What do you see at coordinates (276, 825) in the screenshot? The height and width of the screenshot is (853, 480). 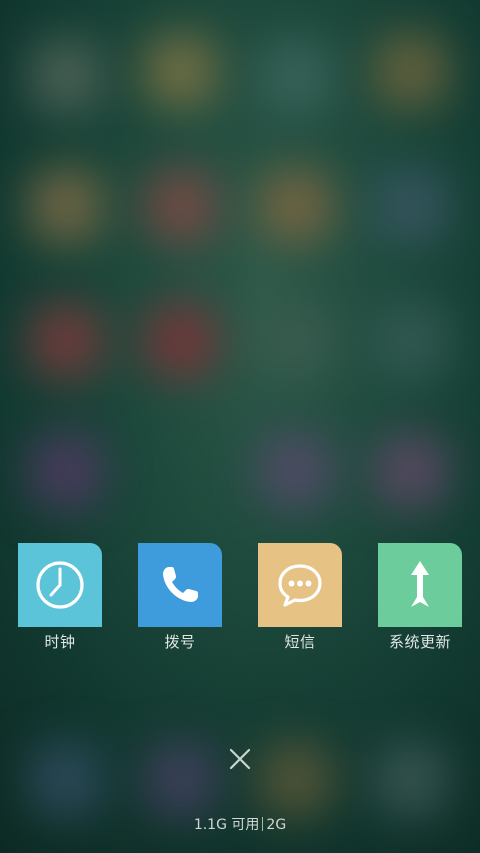 I see `memory-total: 2G` at bounding box center [276, 825].